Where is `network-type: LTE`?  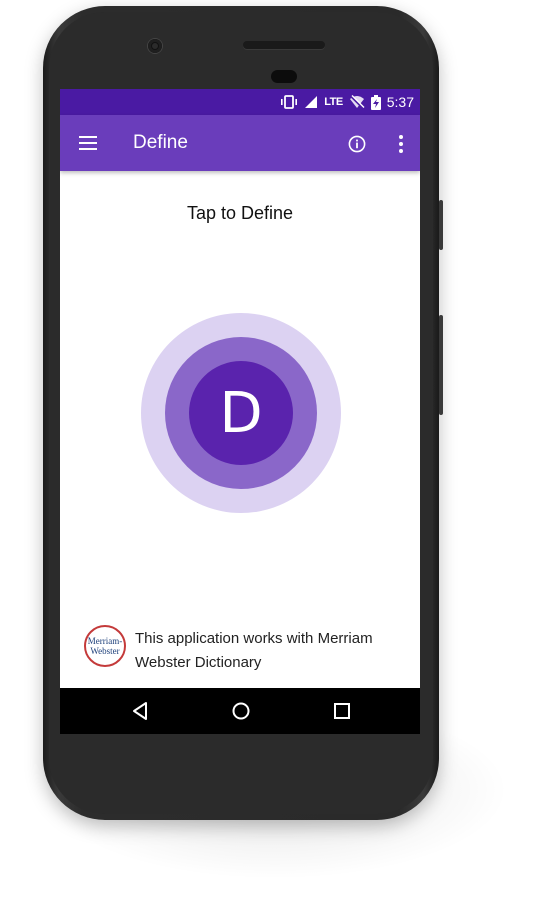
network-type: LTE is located at coordinates (333, 102).